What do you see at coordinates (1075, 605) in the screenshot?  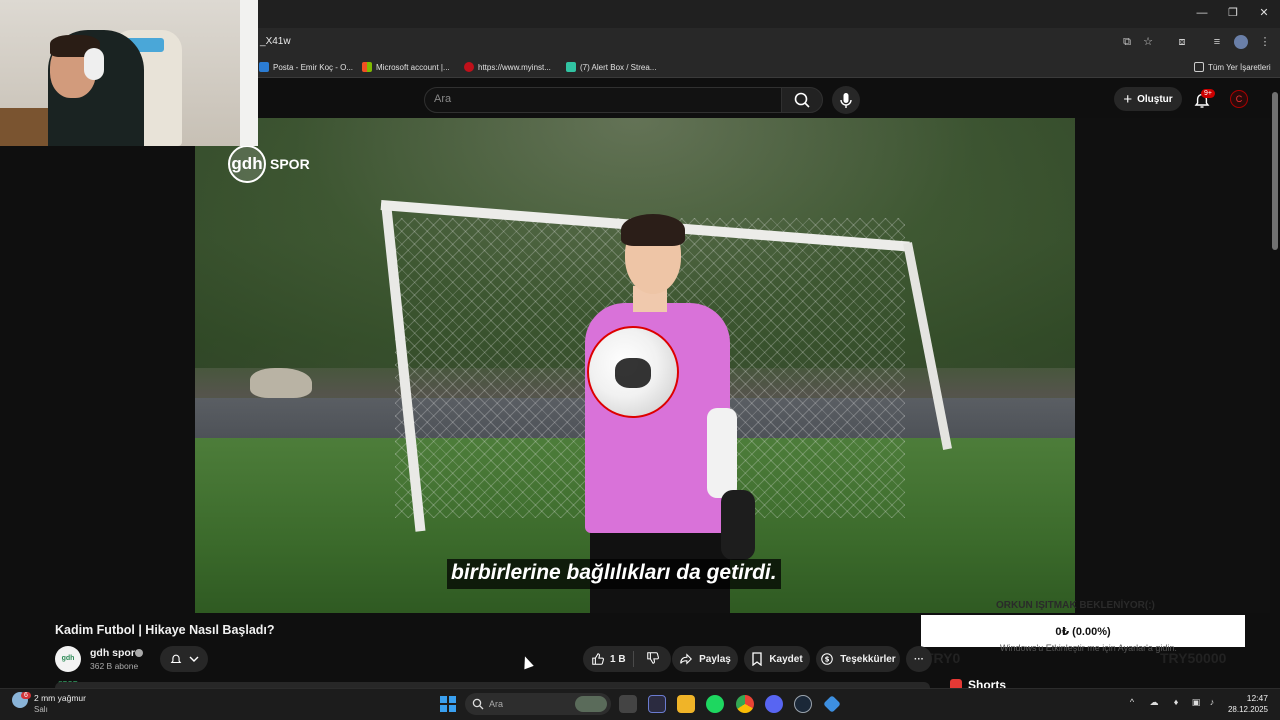 I see `donation-goal-title: ORKUN IŞITMAK BEKLENİYOR(:)` at bounding box center [1075, 605].